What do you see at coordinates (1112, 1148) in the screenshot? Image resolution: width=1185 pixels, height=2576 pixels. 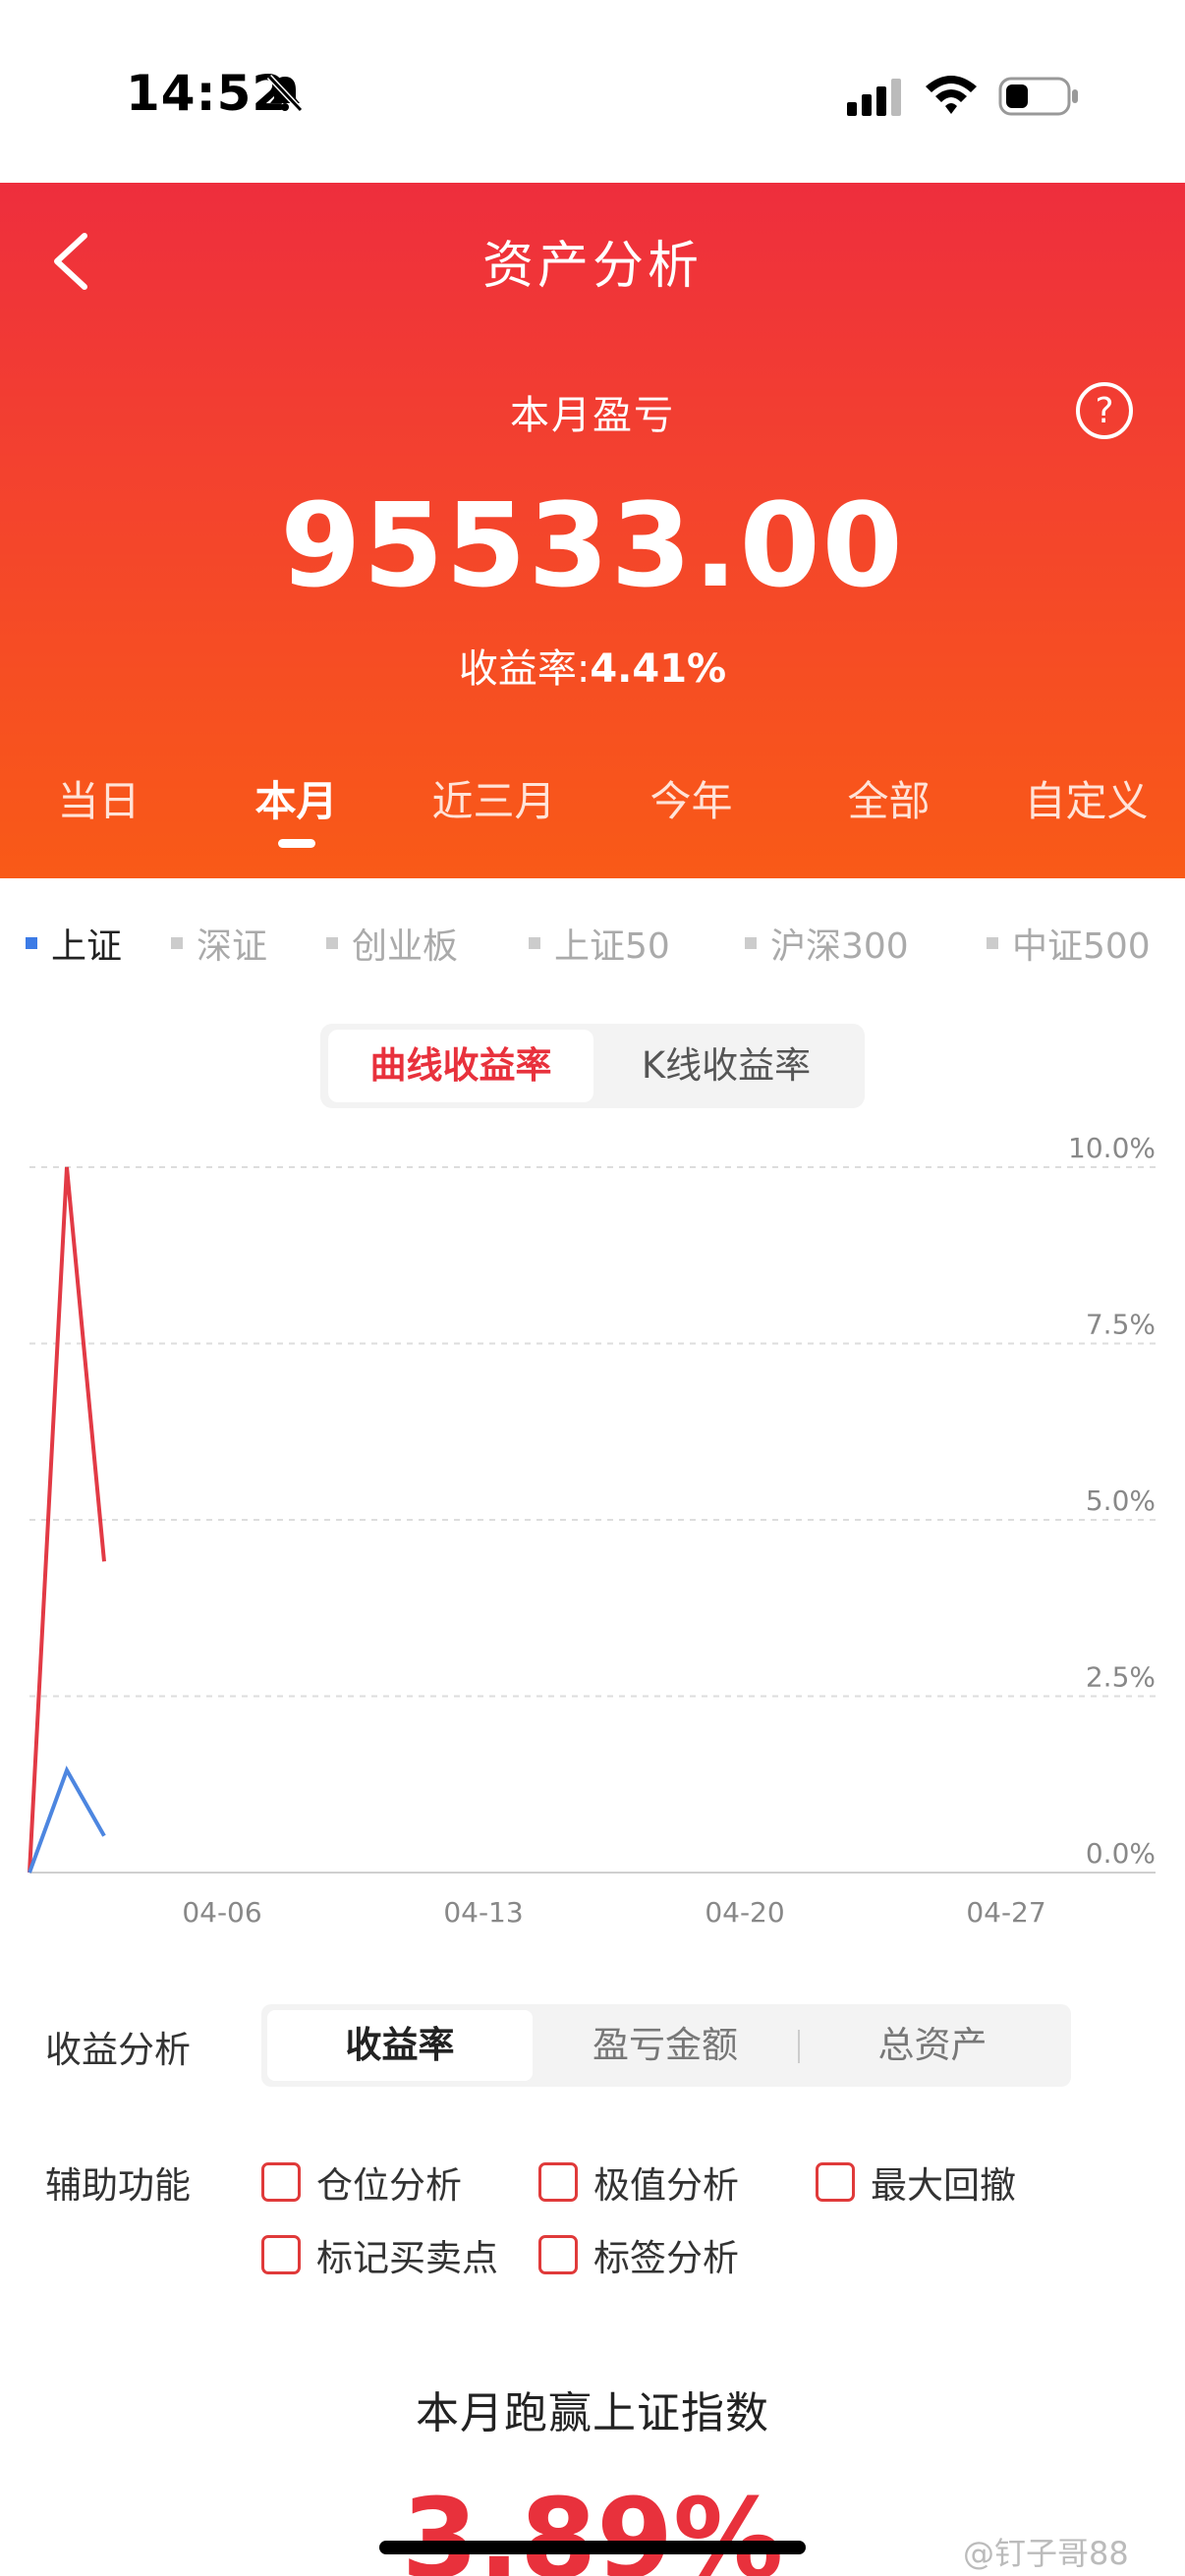 I see `y-tick-label: 10.0%` at bounding box center [1112, 1148].